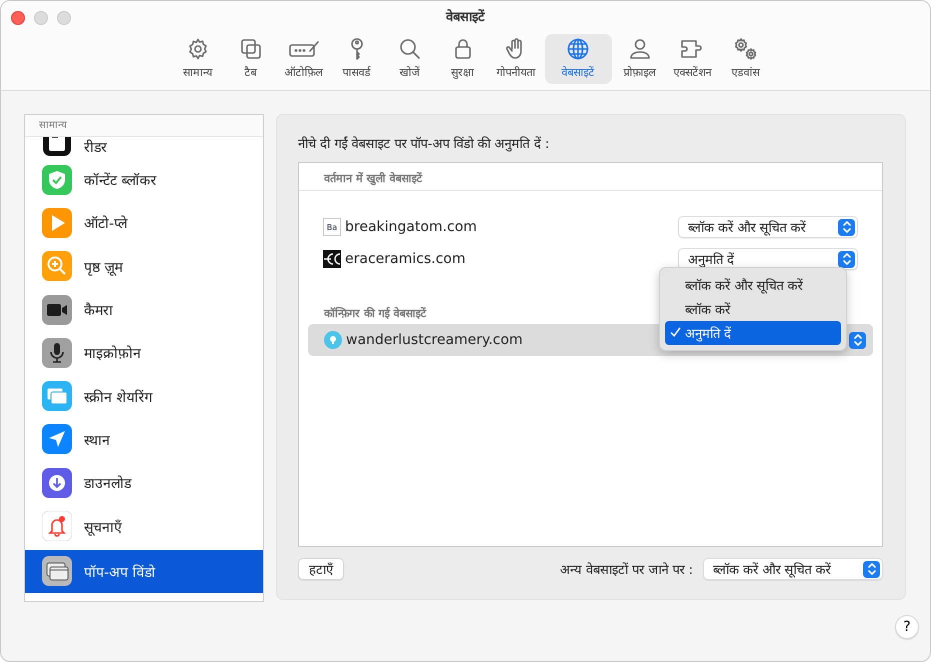  I want to click on menu-item: ब्लॉक करें और सूचित करें, so click(753, 285).